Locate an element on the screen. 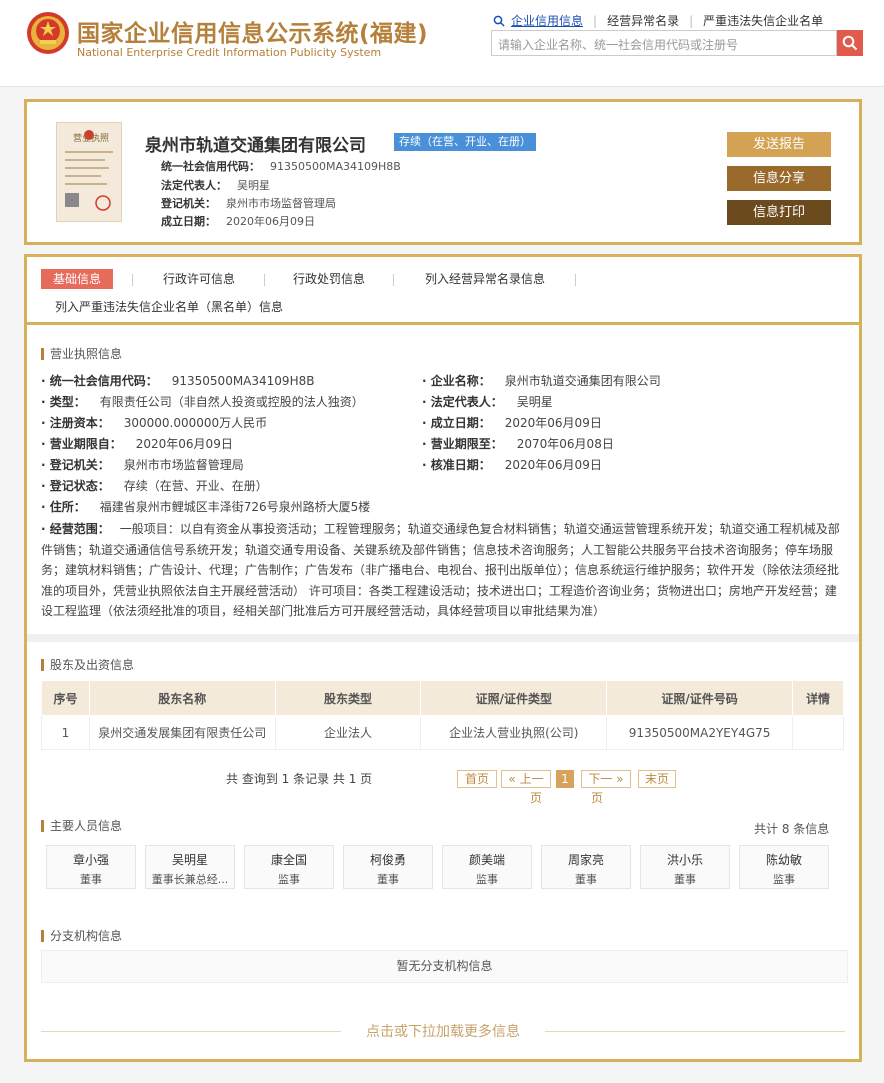 This screenshot has height=1083, width=884. person-card: 康全国 监事 is located at coordinates (289, 867).